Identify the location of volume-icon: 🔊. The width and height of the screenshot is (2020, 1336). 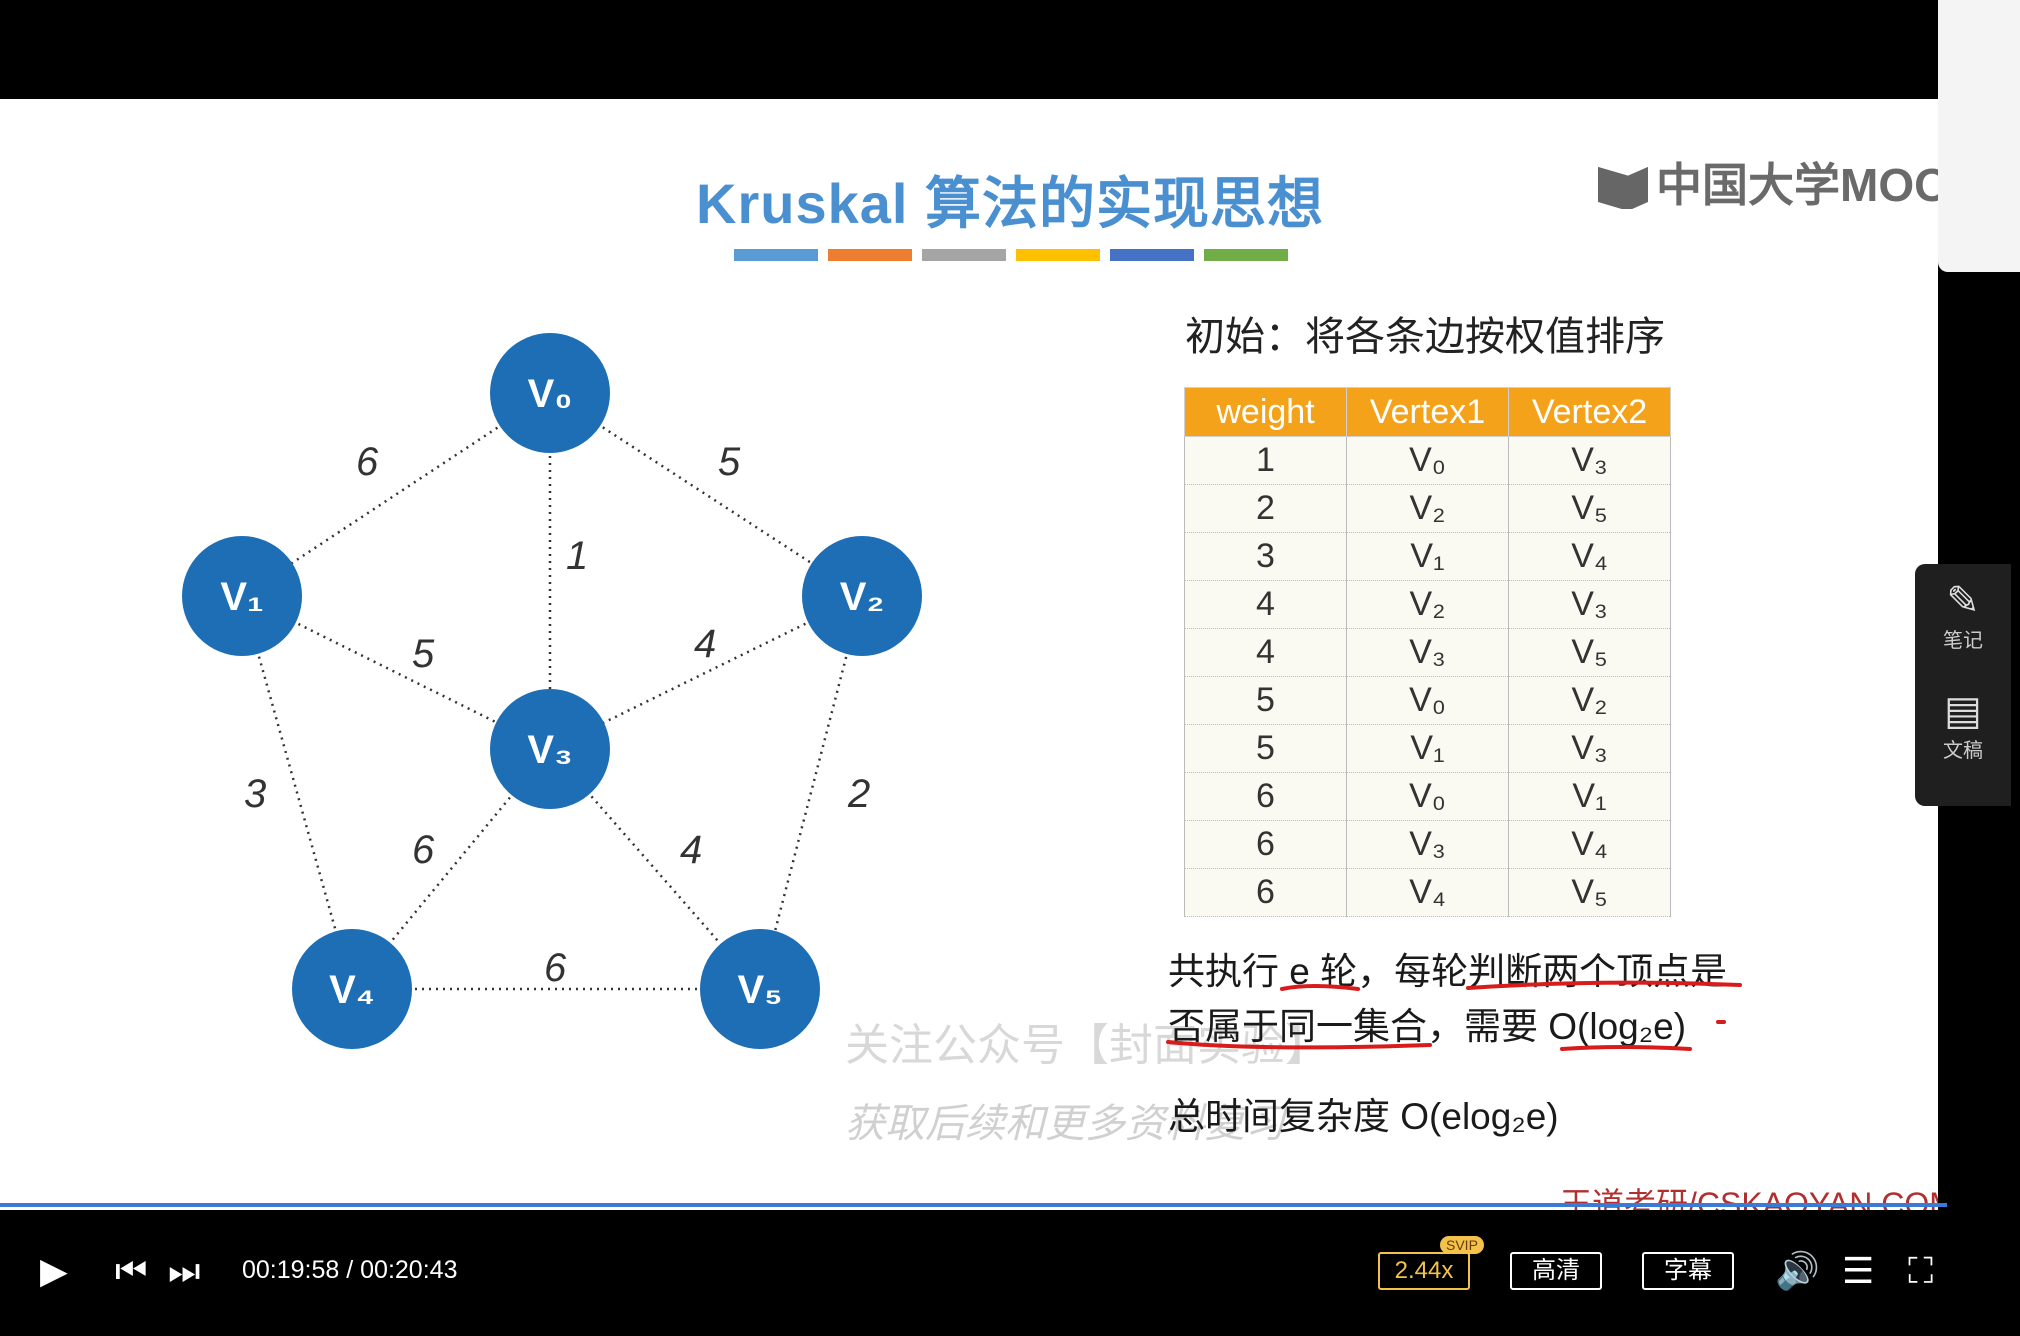
(1797, 1271).